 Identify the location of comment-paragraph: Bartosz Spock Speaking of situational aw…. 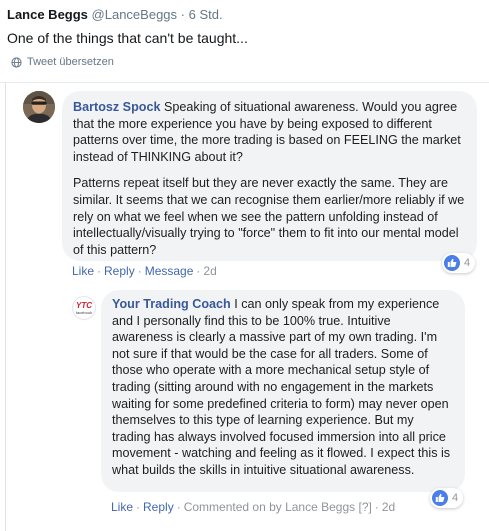
(270, 132).